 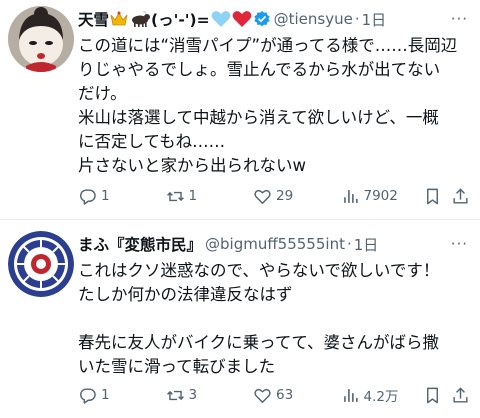 I want to click on like-button: 29, so click(x=297, y=196).